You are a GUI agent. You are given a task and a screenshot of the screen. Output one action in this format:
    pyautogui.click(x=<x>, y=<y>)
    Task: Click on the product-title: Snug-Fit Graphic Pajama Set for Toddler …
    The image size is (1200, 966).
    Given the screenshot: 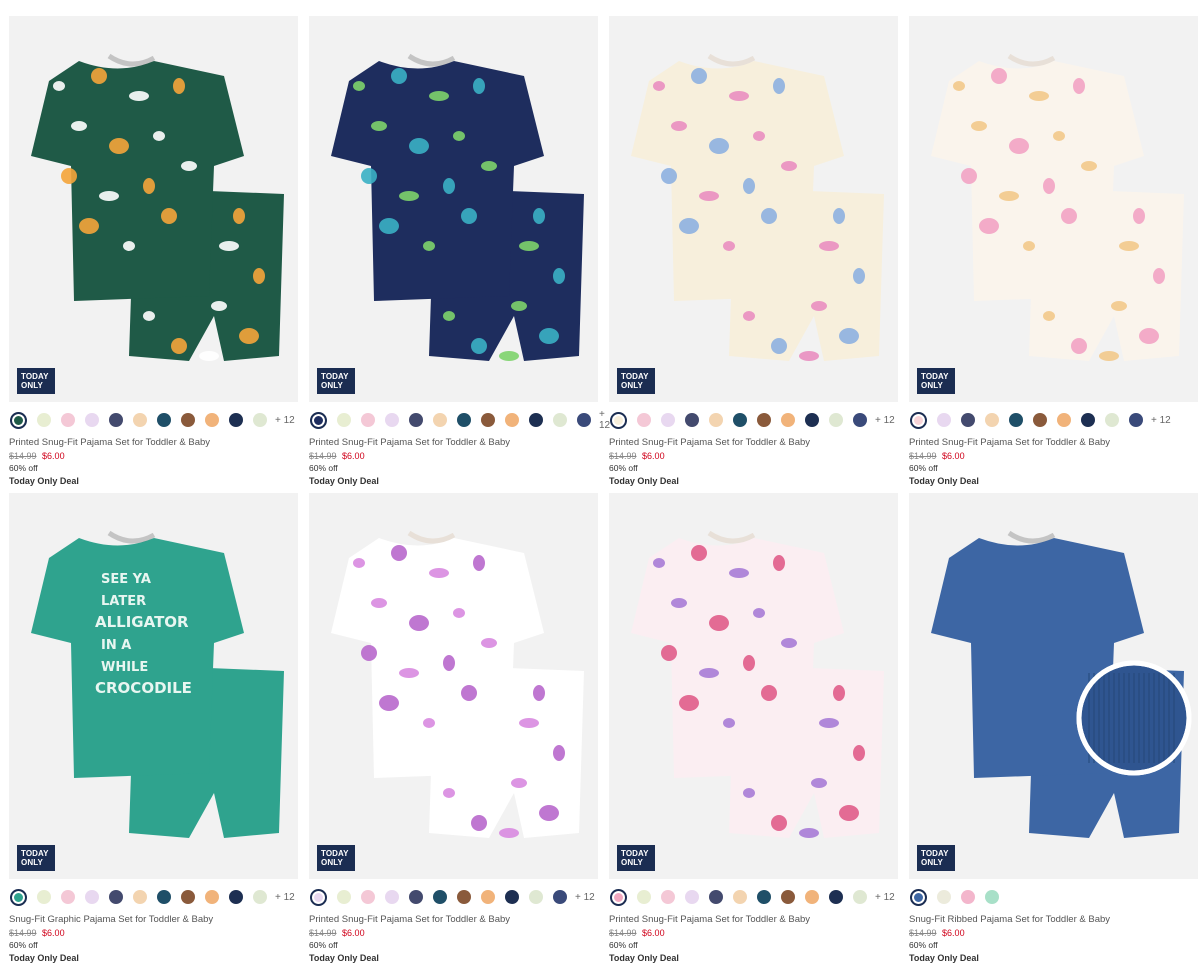 What is the action you would take?
    pyautogui.click(x=153, y=919)
    